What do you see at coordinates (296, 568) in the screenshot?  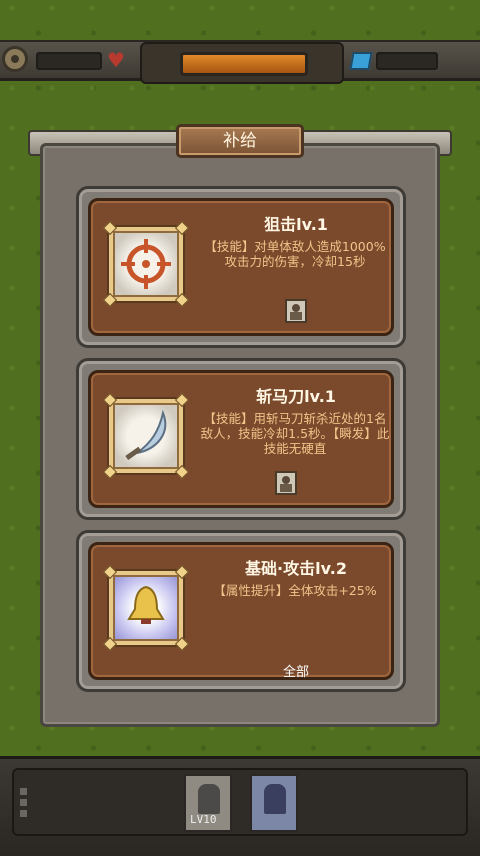 I see `card-name: 基础·攻击lv.2` at bounding box center [296, 568].